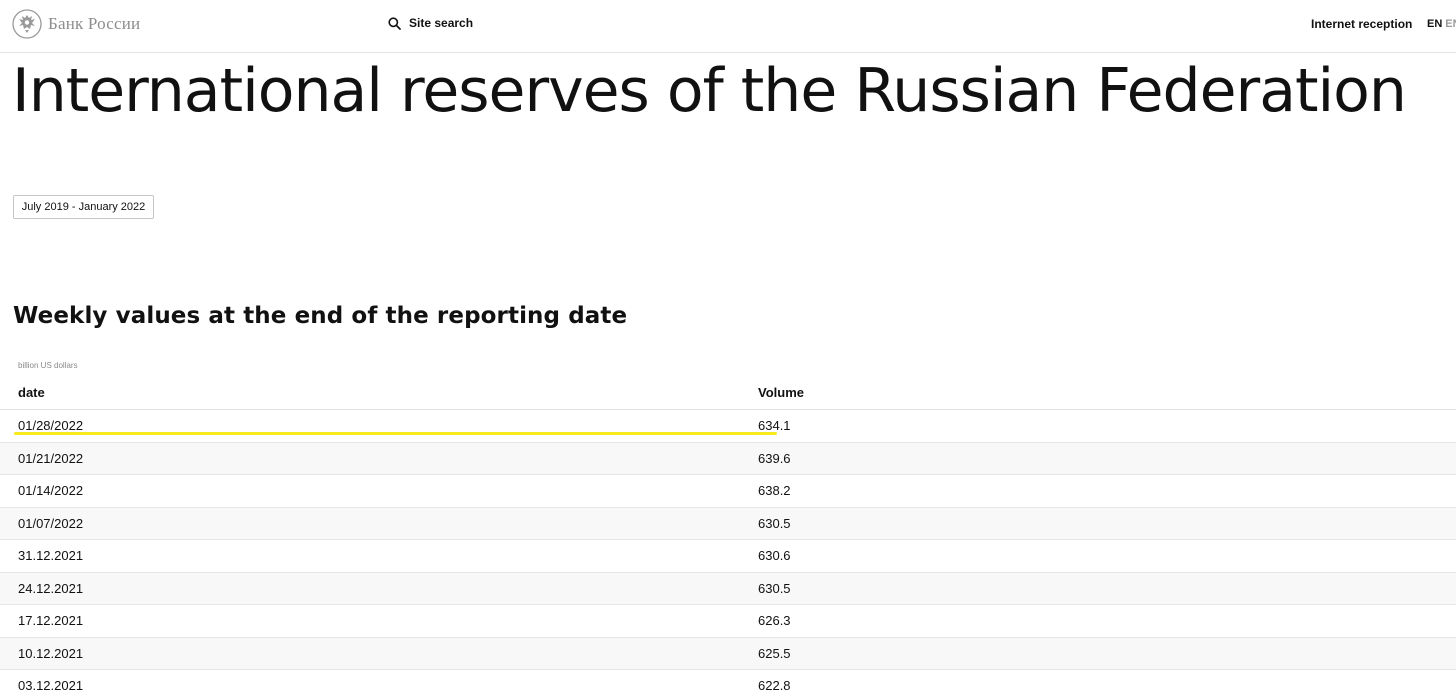 The image size is (1456, 698). I want to click on lang-active: EN, so click(1434, 24).